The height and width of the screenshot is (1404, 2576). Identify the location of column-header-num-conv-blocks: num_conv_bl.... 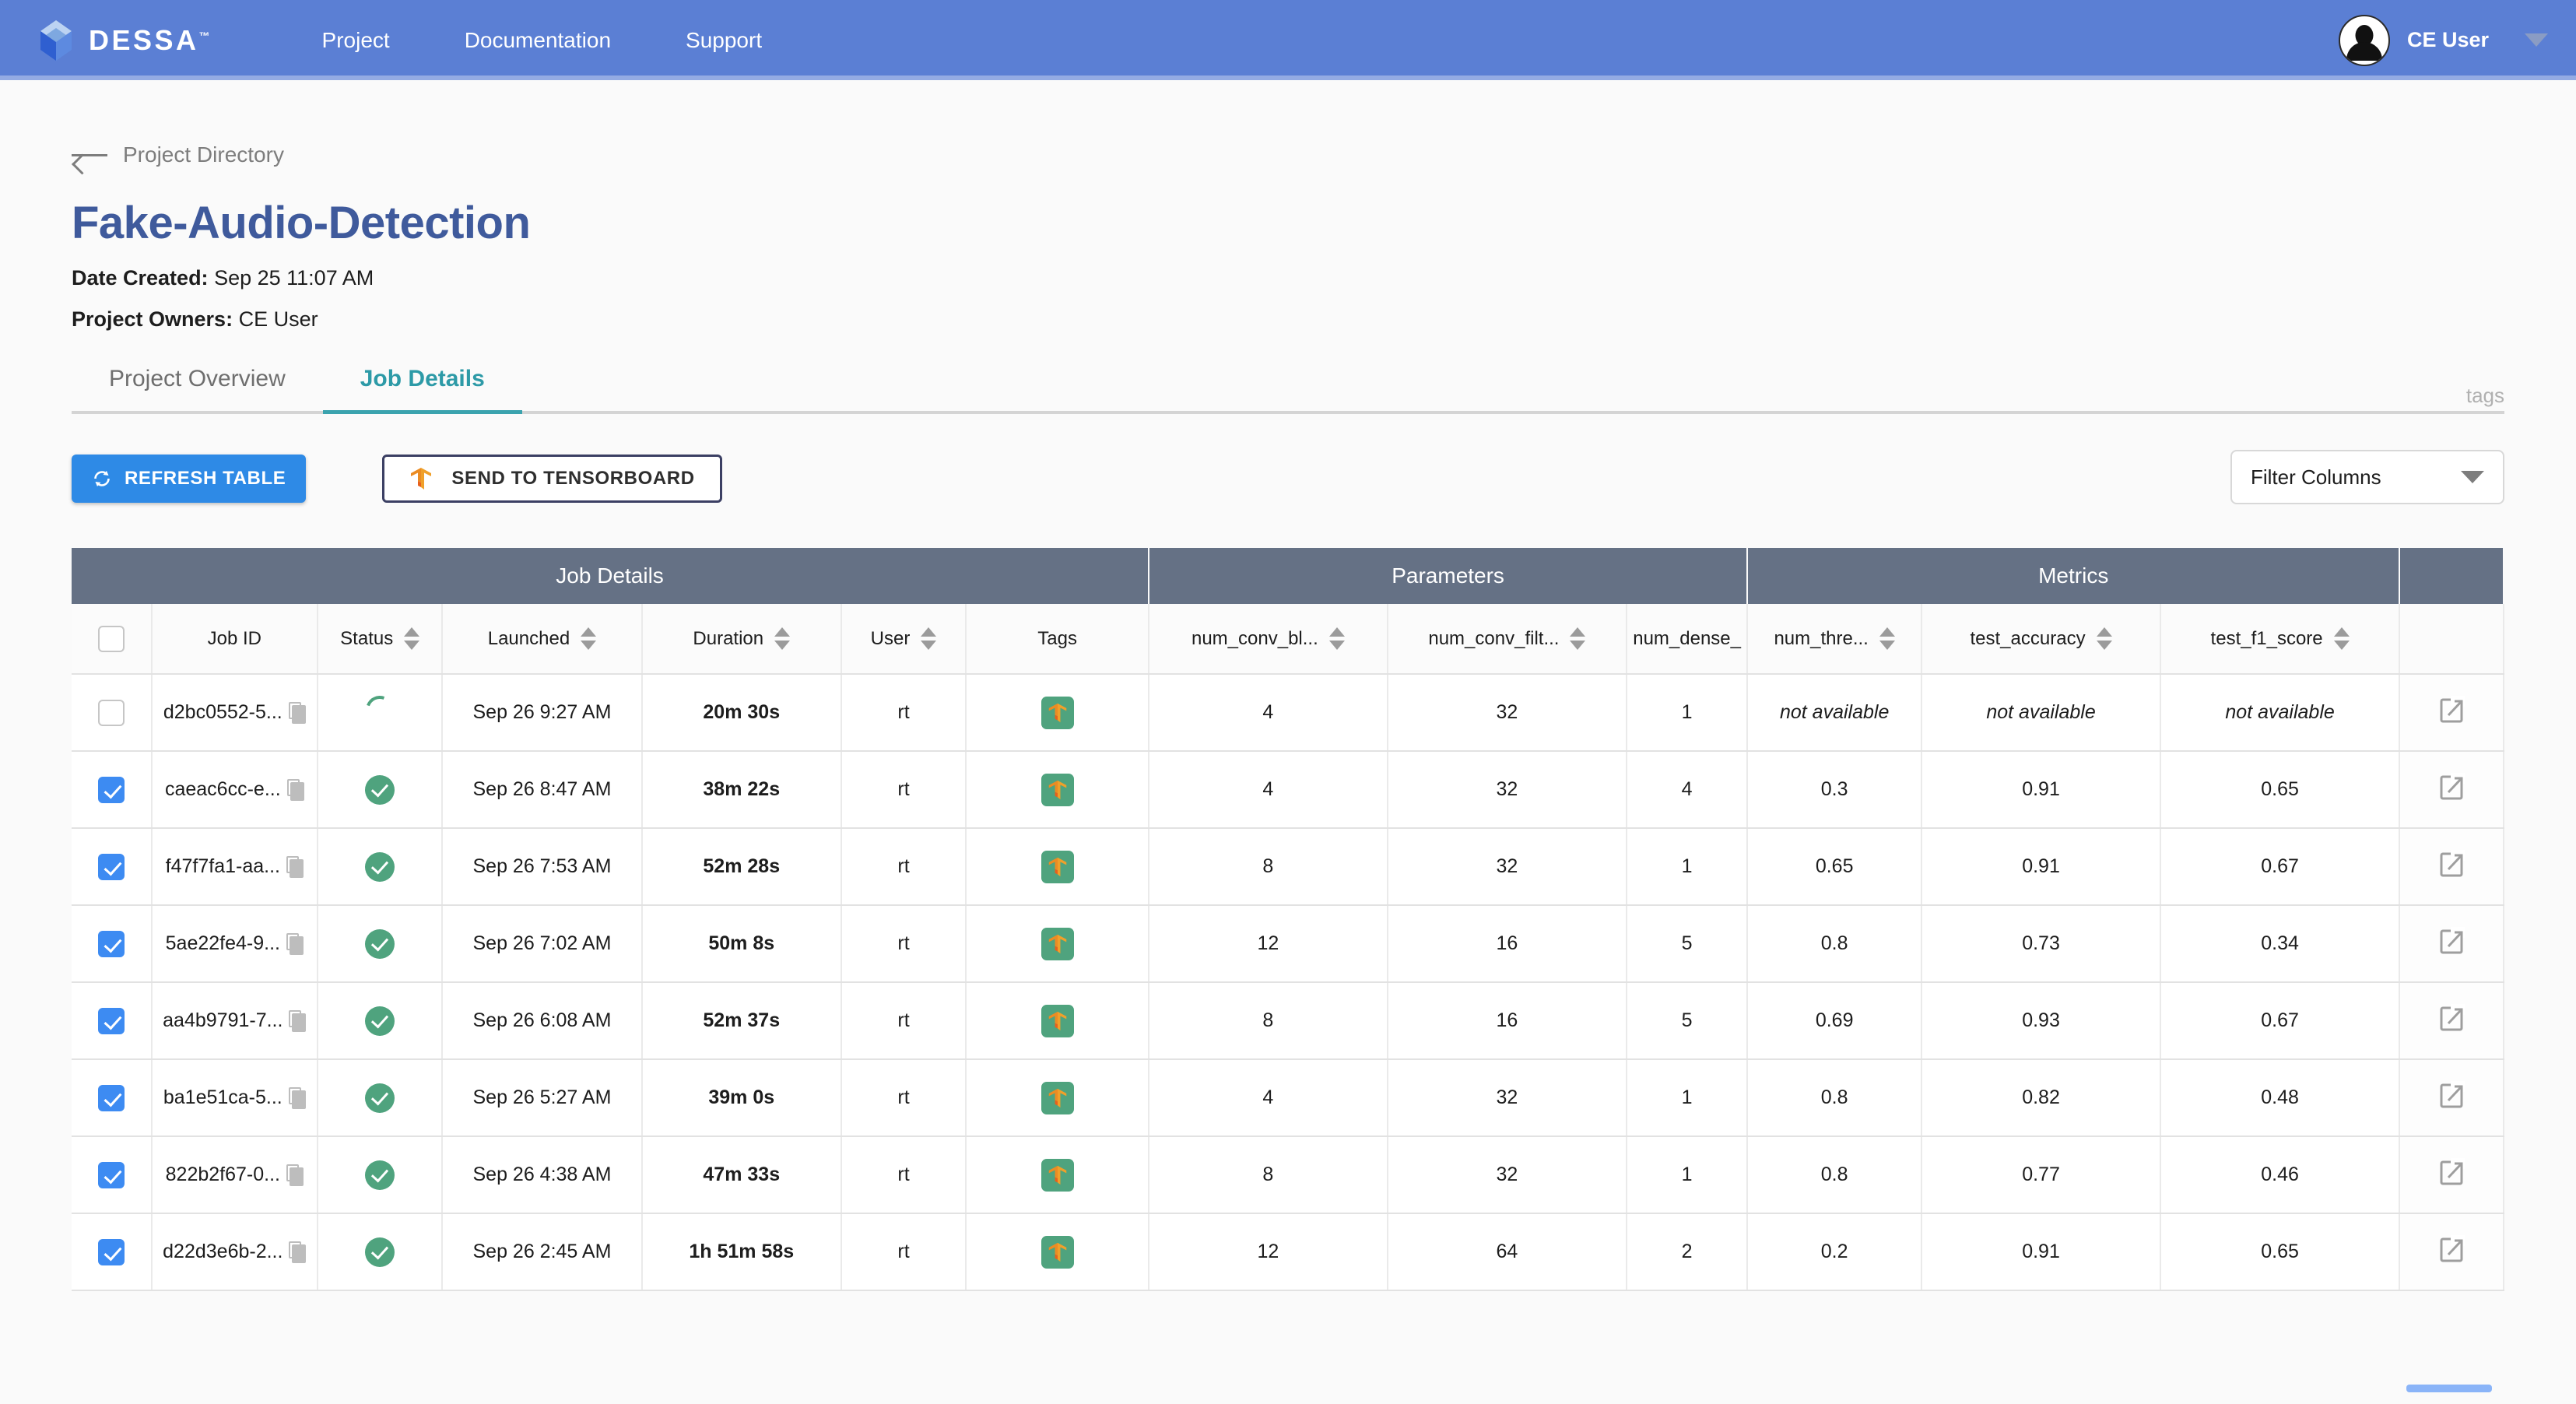
(1269, 639).